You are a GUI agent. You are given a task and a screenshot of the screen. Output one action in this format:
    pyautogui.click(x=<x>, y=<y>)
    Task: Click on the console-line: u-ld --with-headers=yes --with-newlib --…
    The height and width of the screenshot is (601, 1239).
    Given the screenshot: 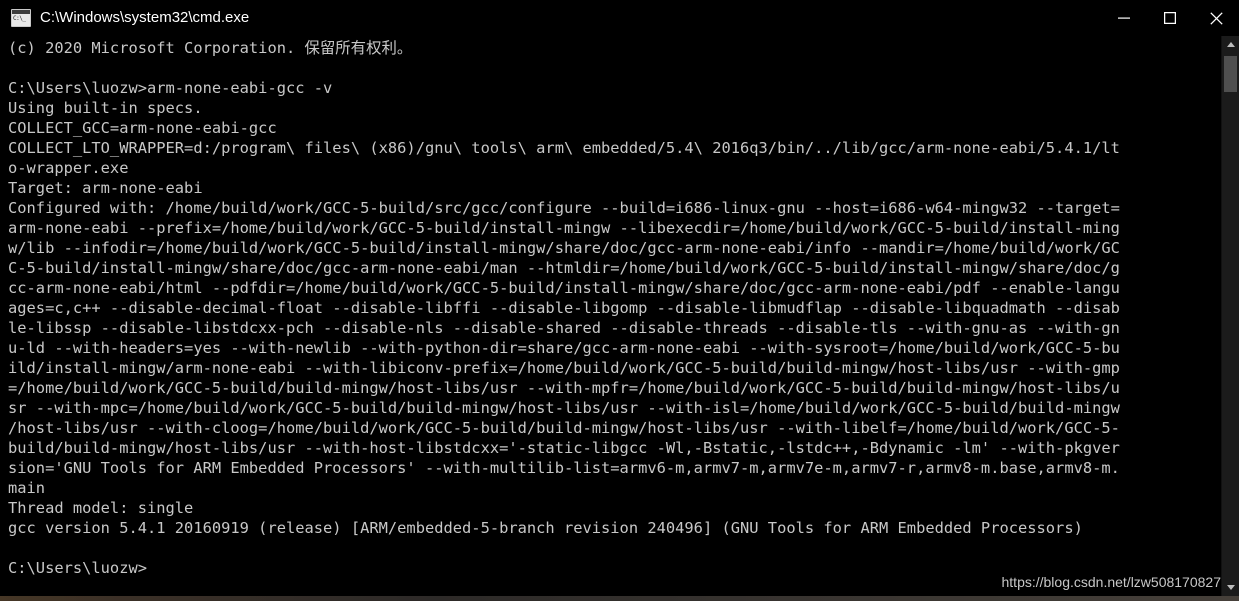 What is the action you would take?
    pyautogui.click(x=564, y=348)
    